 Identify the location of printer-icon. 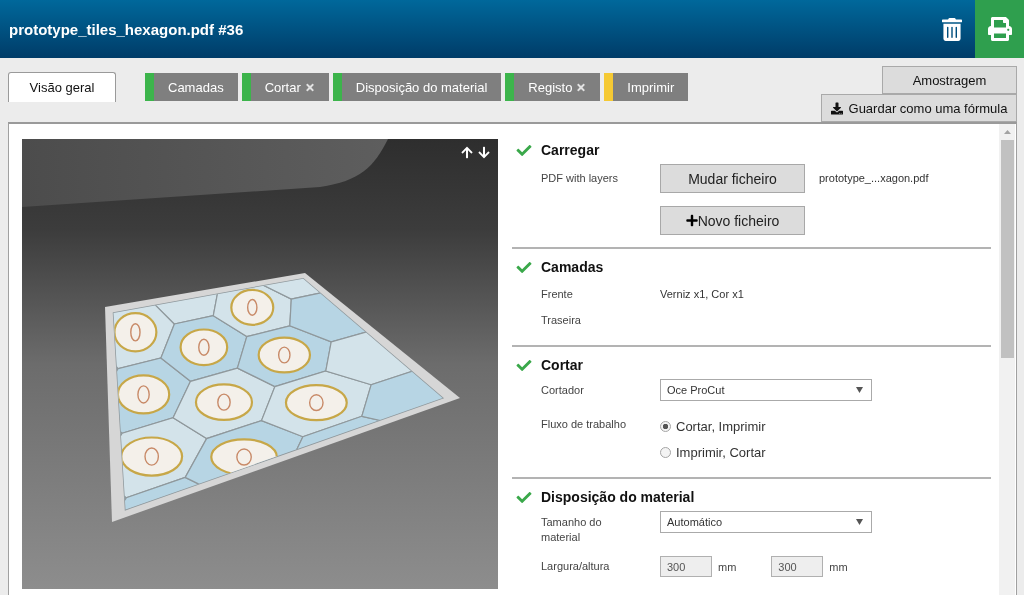
(999, 29).